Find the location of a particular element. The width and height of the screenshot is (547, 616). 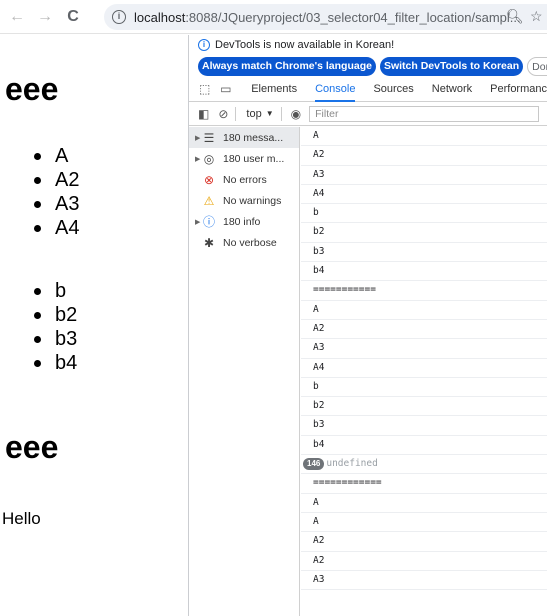

chevron-down-icon: ▼ is located at coordinates (269, 113).